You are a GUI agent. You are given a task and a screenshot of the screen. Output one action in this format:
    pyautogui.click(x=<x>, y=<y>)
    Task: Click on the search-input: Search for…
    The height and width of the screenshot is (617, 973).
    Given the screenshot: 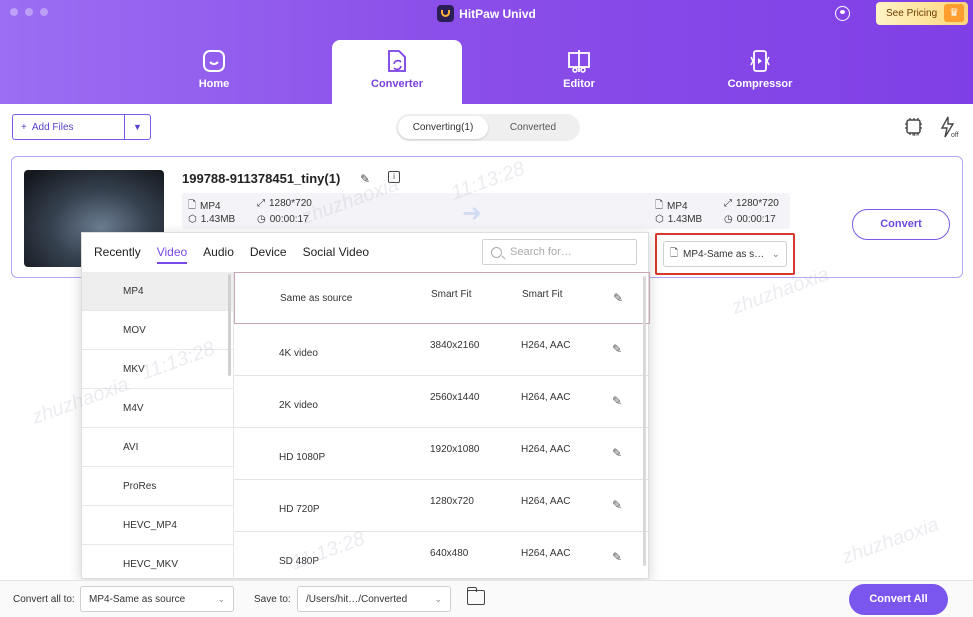 What is the action you would take?
    pyautogui.click(x=559, y=252)
    